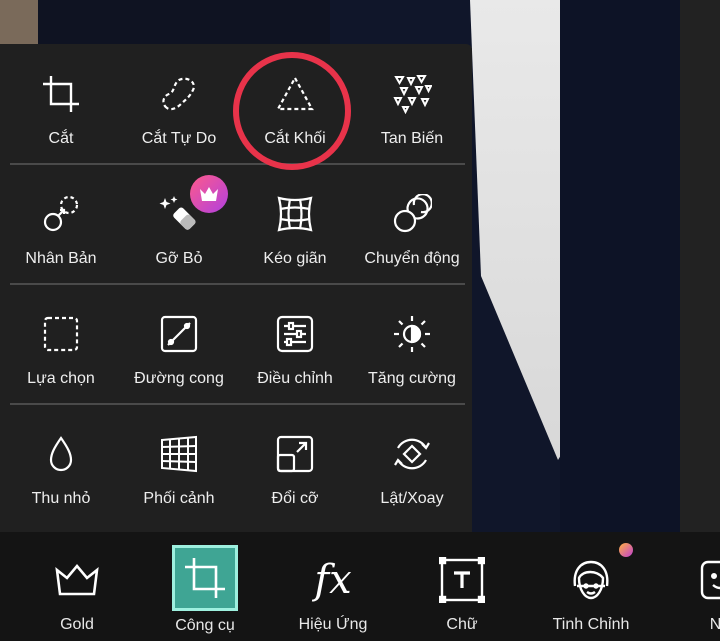 This screenshot has height=641, width=720. I want to click on fx-icon: fx, so click(333, 580).